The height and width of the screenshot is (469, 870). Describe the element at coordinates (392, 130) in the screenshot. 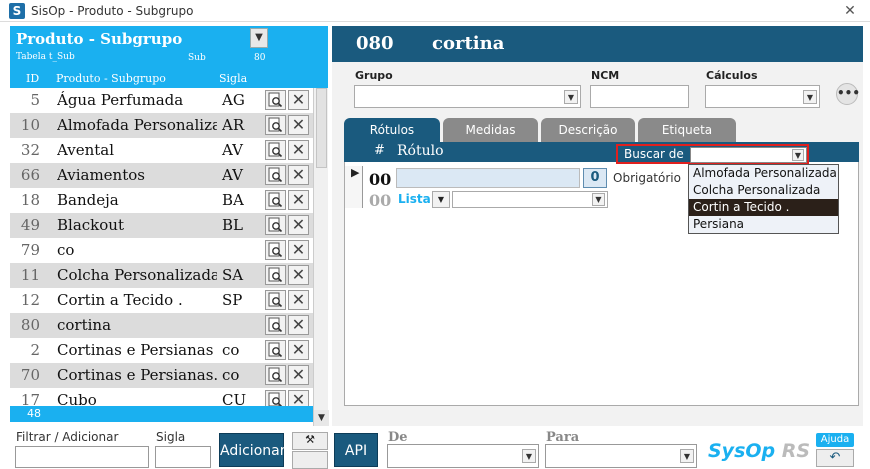

I see `tab-rotulos: Rótulos` at that location.